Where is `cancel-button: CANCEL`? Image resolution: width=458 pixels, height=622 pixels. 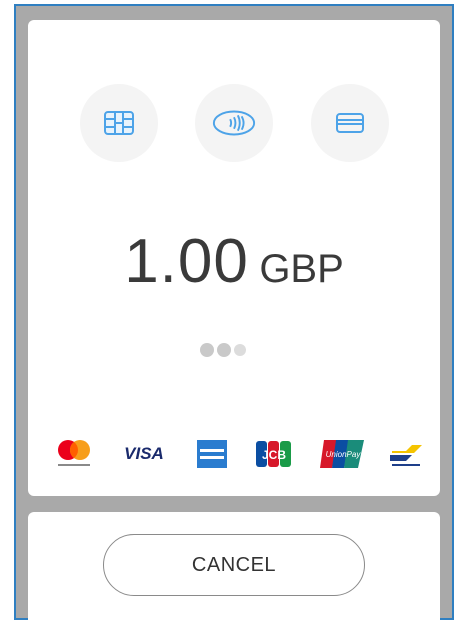 cancel-button: CANCEL is located at coordinates (234, 565).